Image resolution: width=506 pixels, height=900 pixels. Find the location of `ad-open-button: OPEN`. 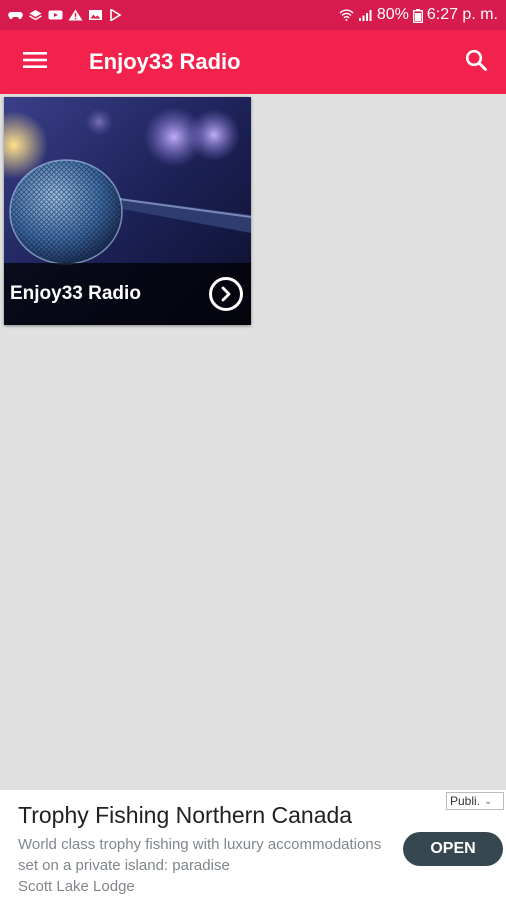

ad-open-button: OPEN is located at coordinates (453, 849).